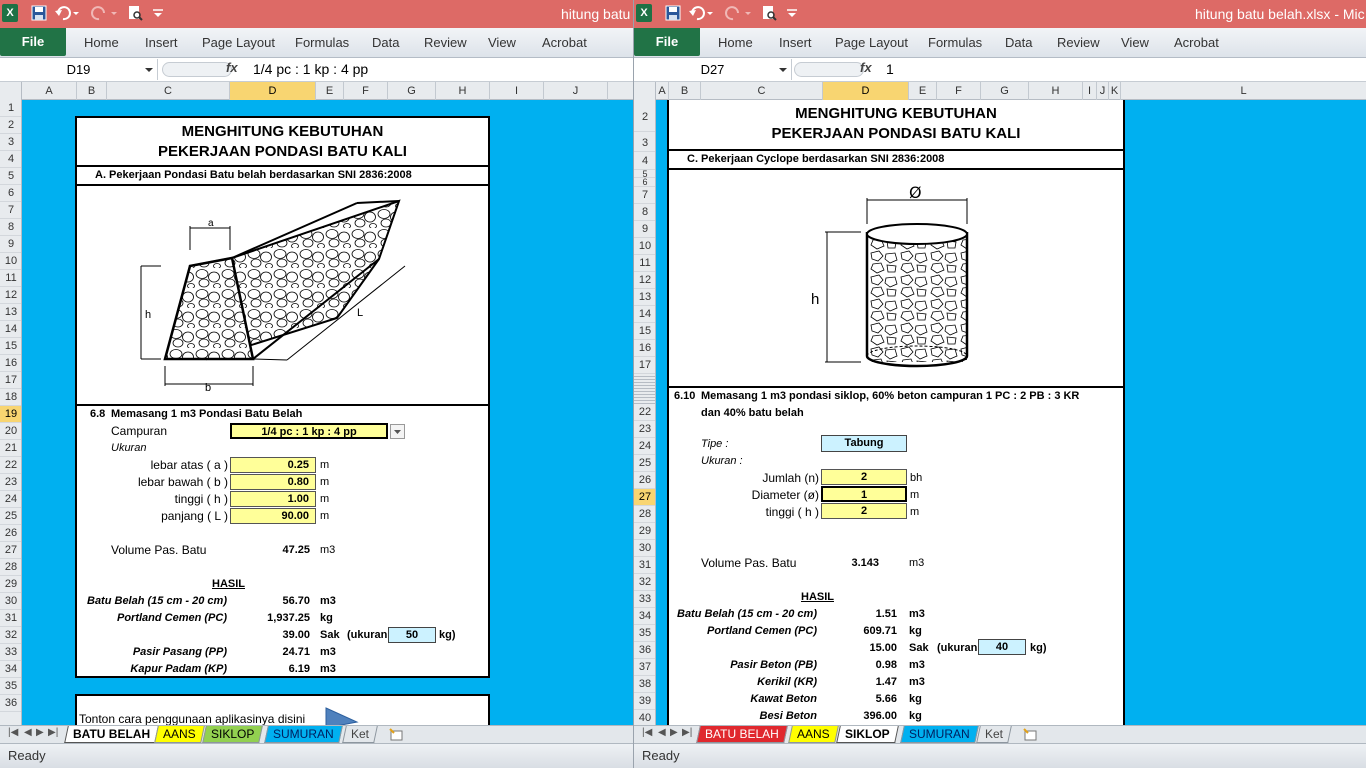  What do you see at coordinates (644, 701) in the screenshot?
I see `row-header: 39` at bounding box center [644, 701].